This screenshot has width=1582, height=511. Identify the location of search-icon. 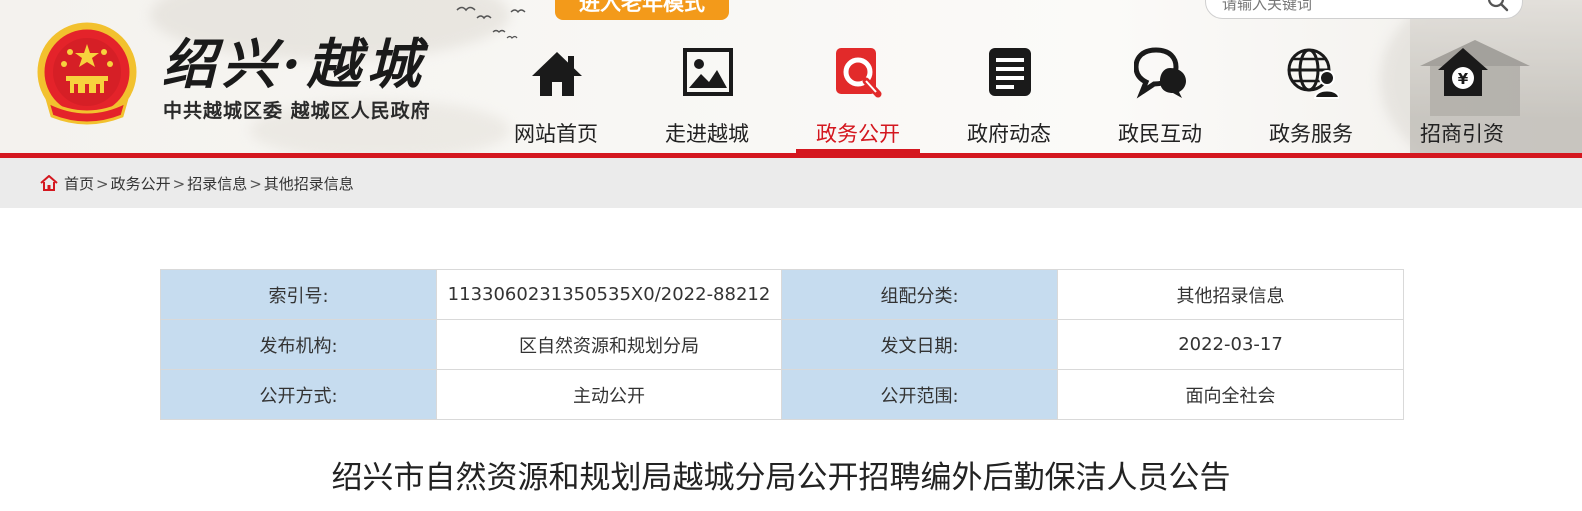
(1498, 6).